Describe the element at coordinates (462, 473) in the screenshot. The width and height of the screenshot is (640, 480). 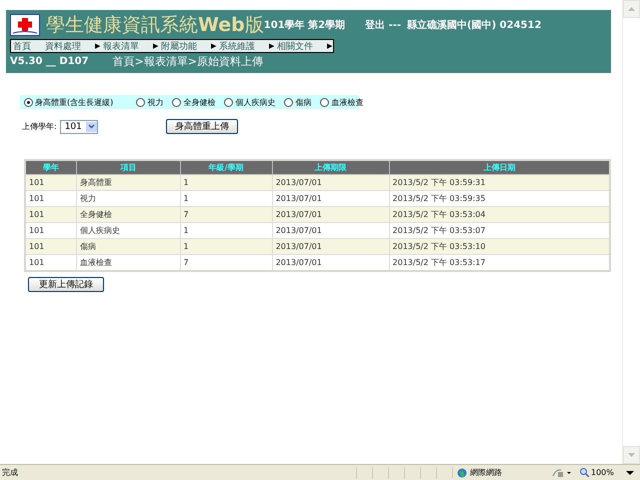
I see `globe-icon` at that location.